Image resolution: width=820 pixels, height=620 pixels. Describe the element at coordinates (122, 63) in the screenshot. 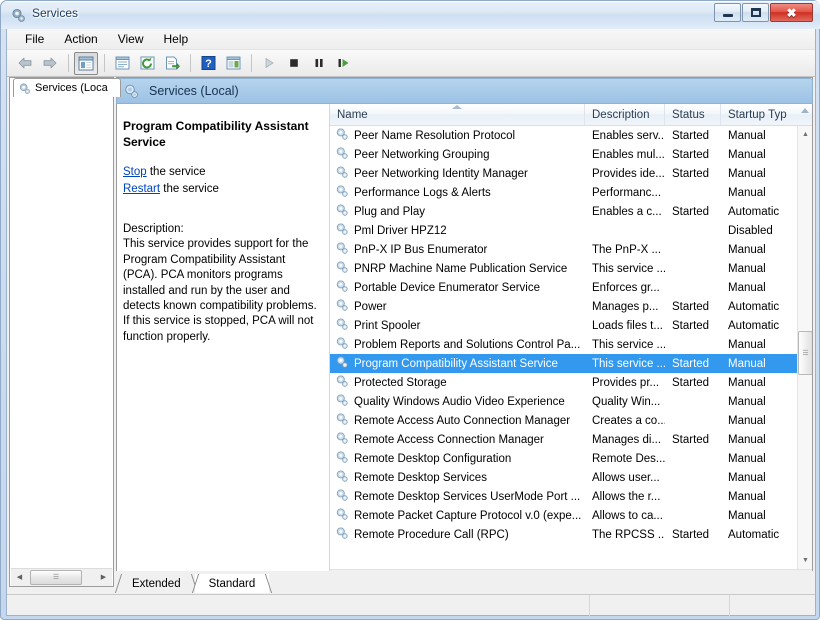

I see `properties-button` at that location.